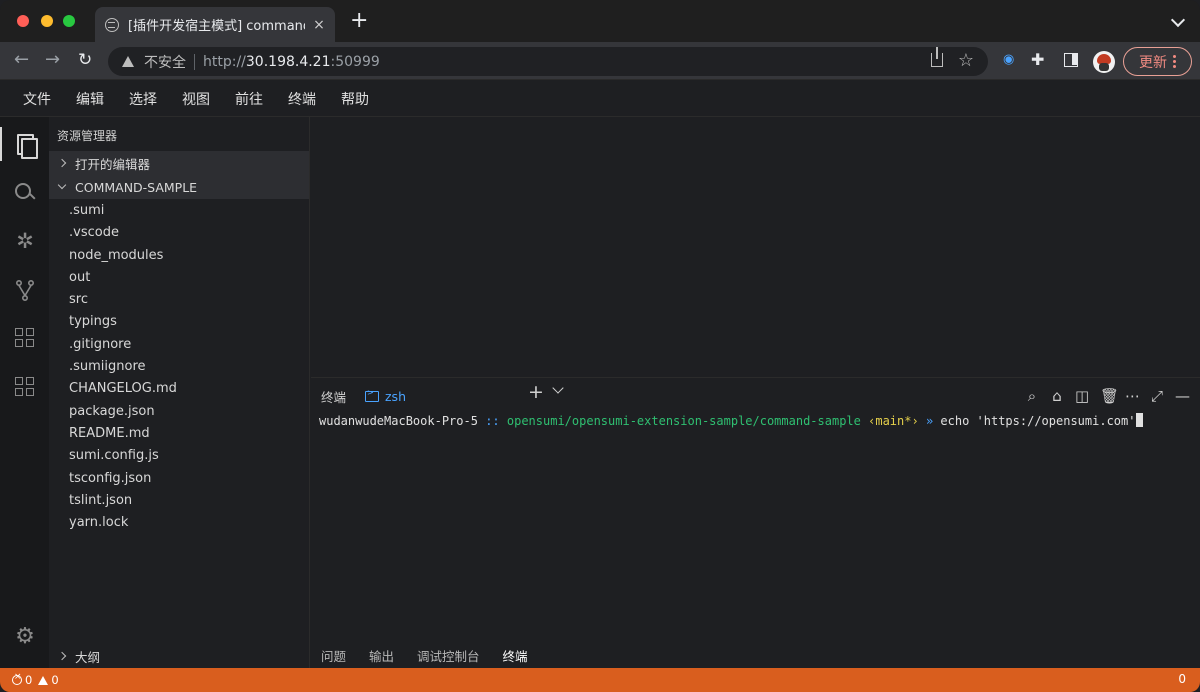 The width and height of the screenshot is (1200, 692). Describe the element at coordinates (1071, 60) in the screenshot. I see `side-panel-icon` at that location.